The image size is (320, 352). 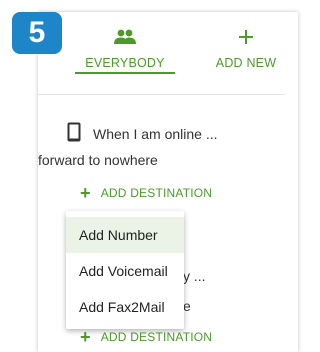 I want to click on add-destination-label: ADD DESTINATION, so click(x=156, y=193).